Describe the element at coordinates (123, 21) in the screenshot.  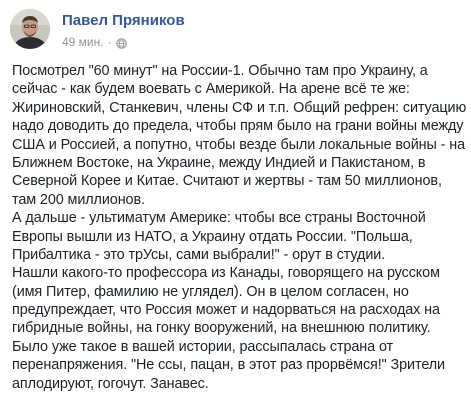
I see `author-name-link: Павел Пряников` at that location.